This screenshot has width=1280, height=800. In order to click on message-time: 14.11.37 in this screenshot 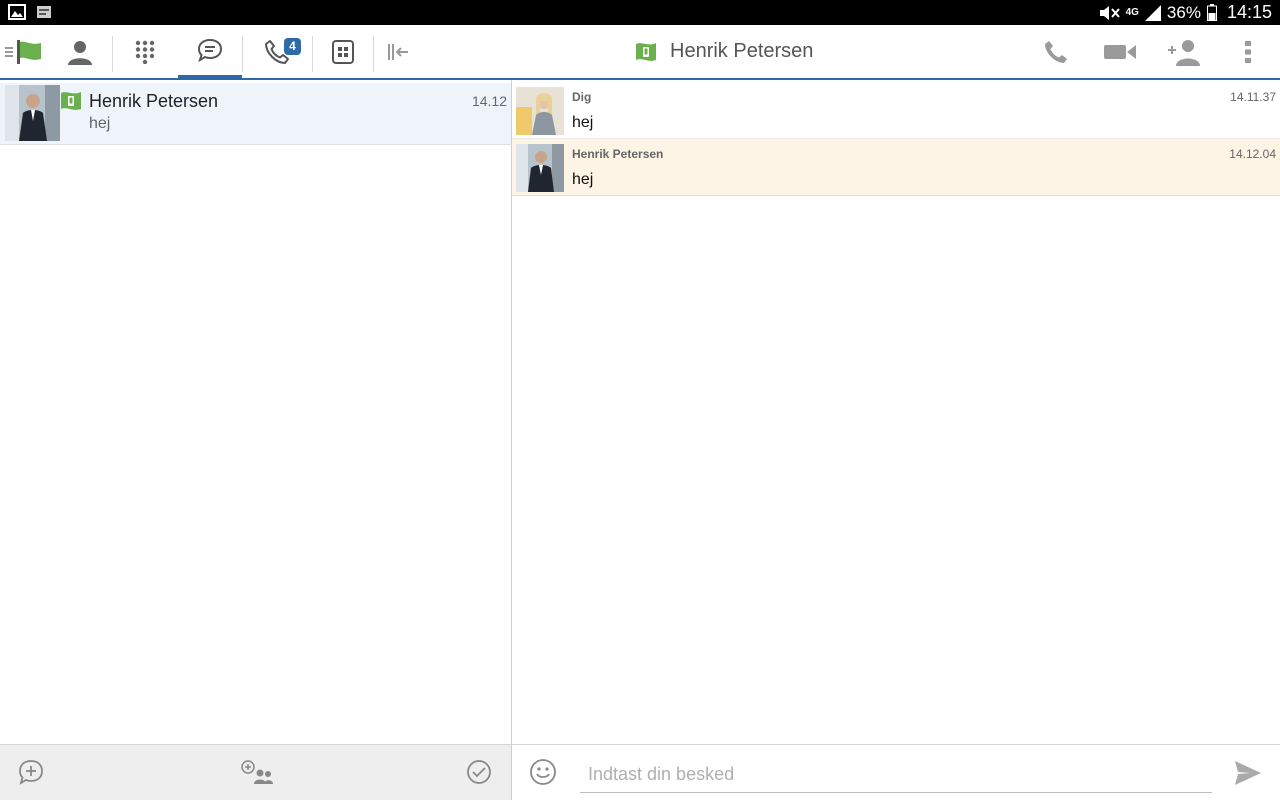, I will do `click(1253, 97)`.